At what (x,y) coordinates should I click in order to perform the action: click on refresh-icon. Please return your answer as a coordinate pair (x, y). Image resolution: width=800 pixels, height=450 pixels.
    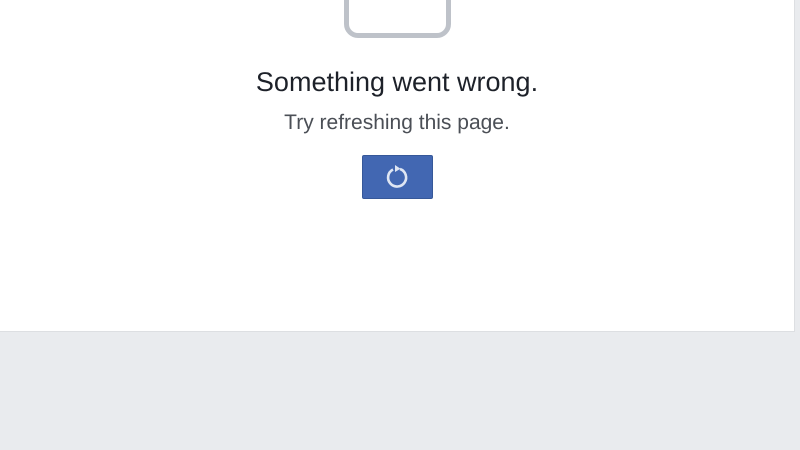
    Looking at the image, I should click on (397, 177).